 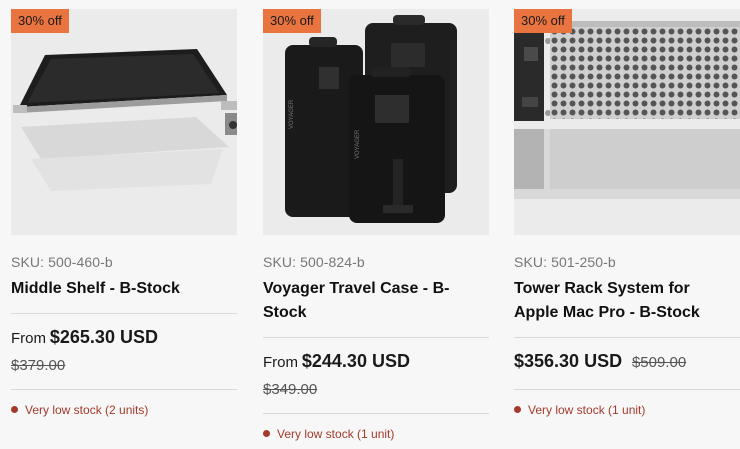 I want to click on product-title: Voyager Travel Case - B-Stock, so click(x=375, y=301).